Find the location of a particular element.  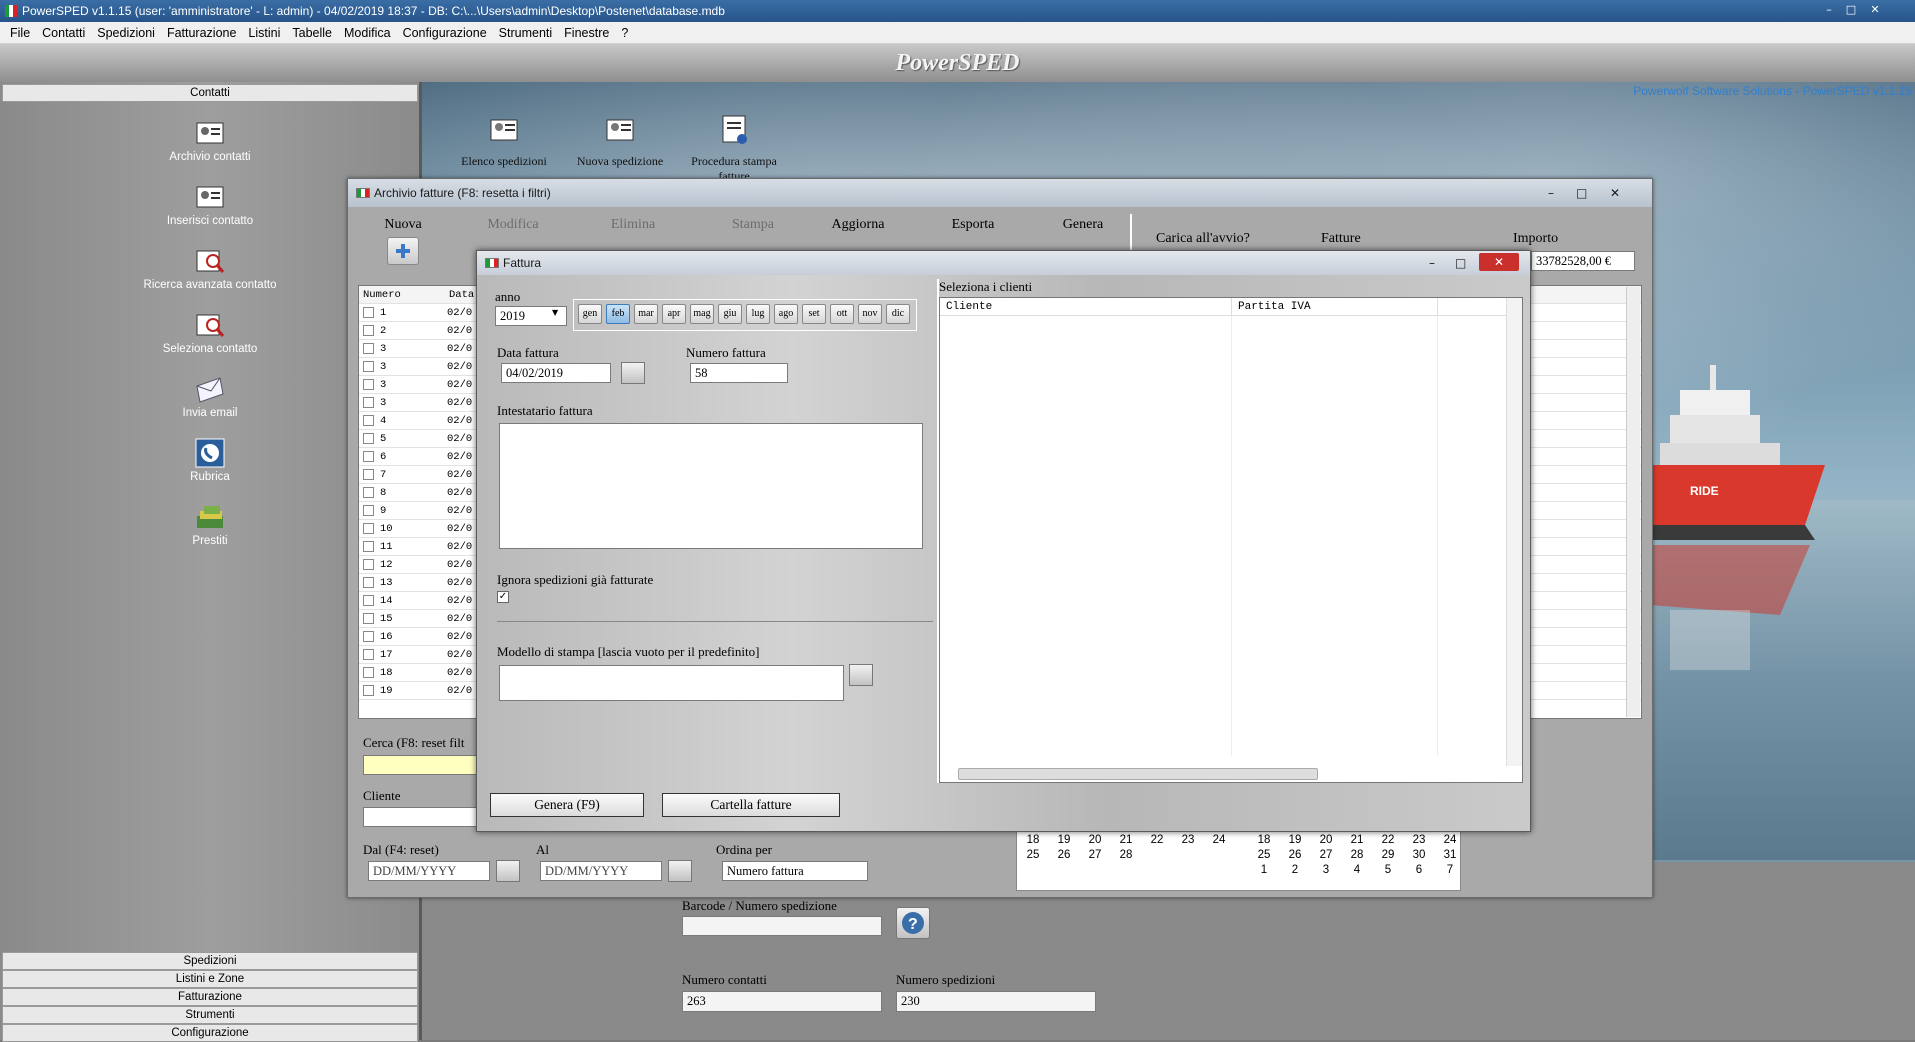

month-button-giu: giu is located at coordinates (730, 314).